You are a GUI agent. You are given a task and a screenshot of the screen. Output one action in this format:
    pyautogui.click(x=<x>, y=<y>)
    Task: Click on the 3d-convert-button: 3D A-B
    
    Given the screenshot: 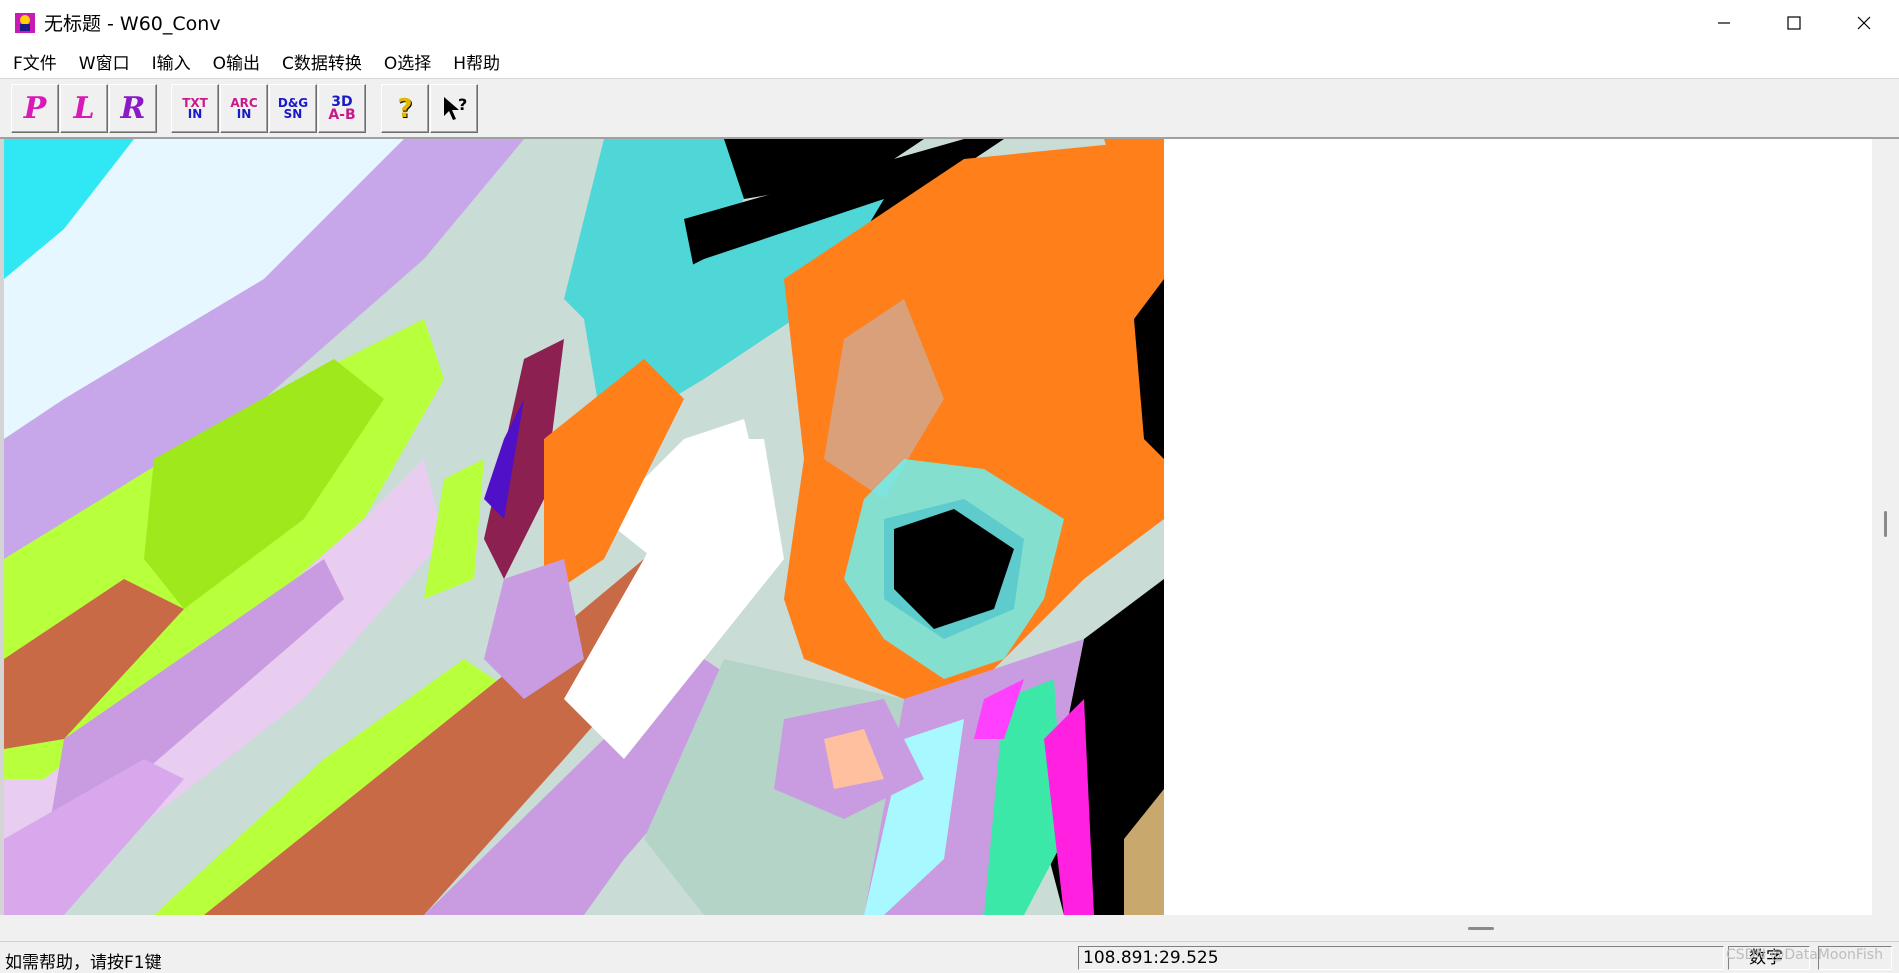 What is the action you would take?
    pyautogui.click(x=342, y=108)
    